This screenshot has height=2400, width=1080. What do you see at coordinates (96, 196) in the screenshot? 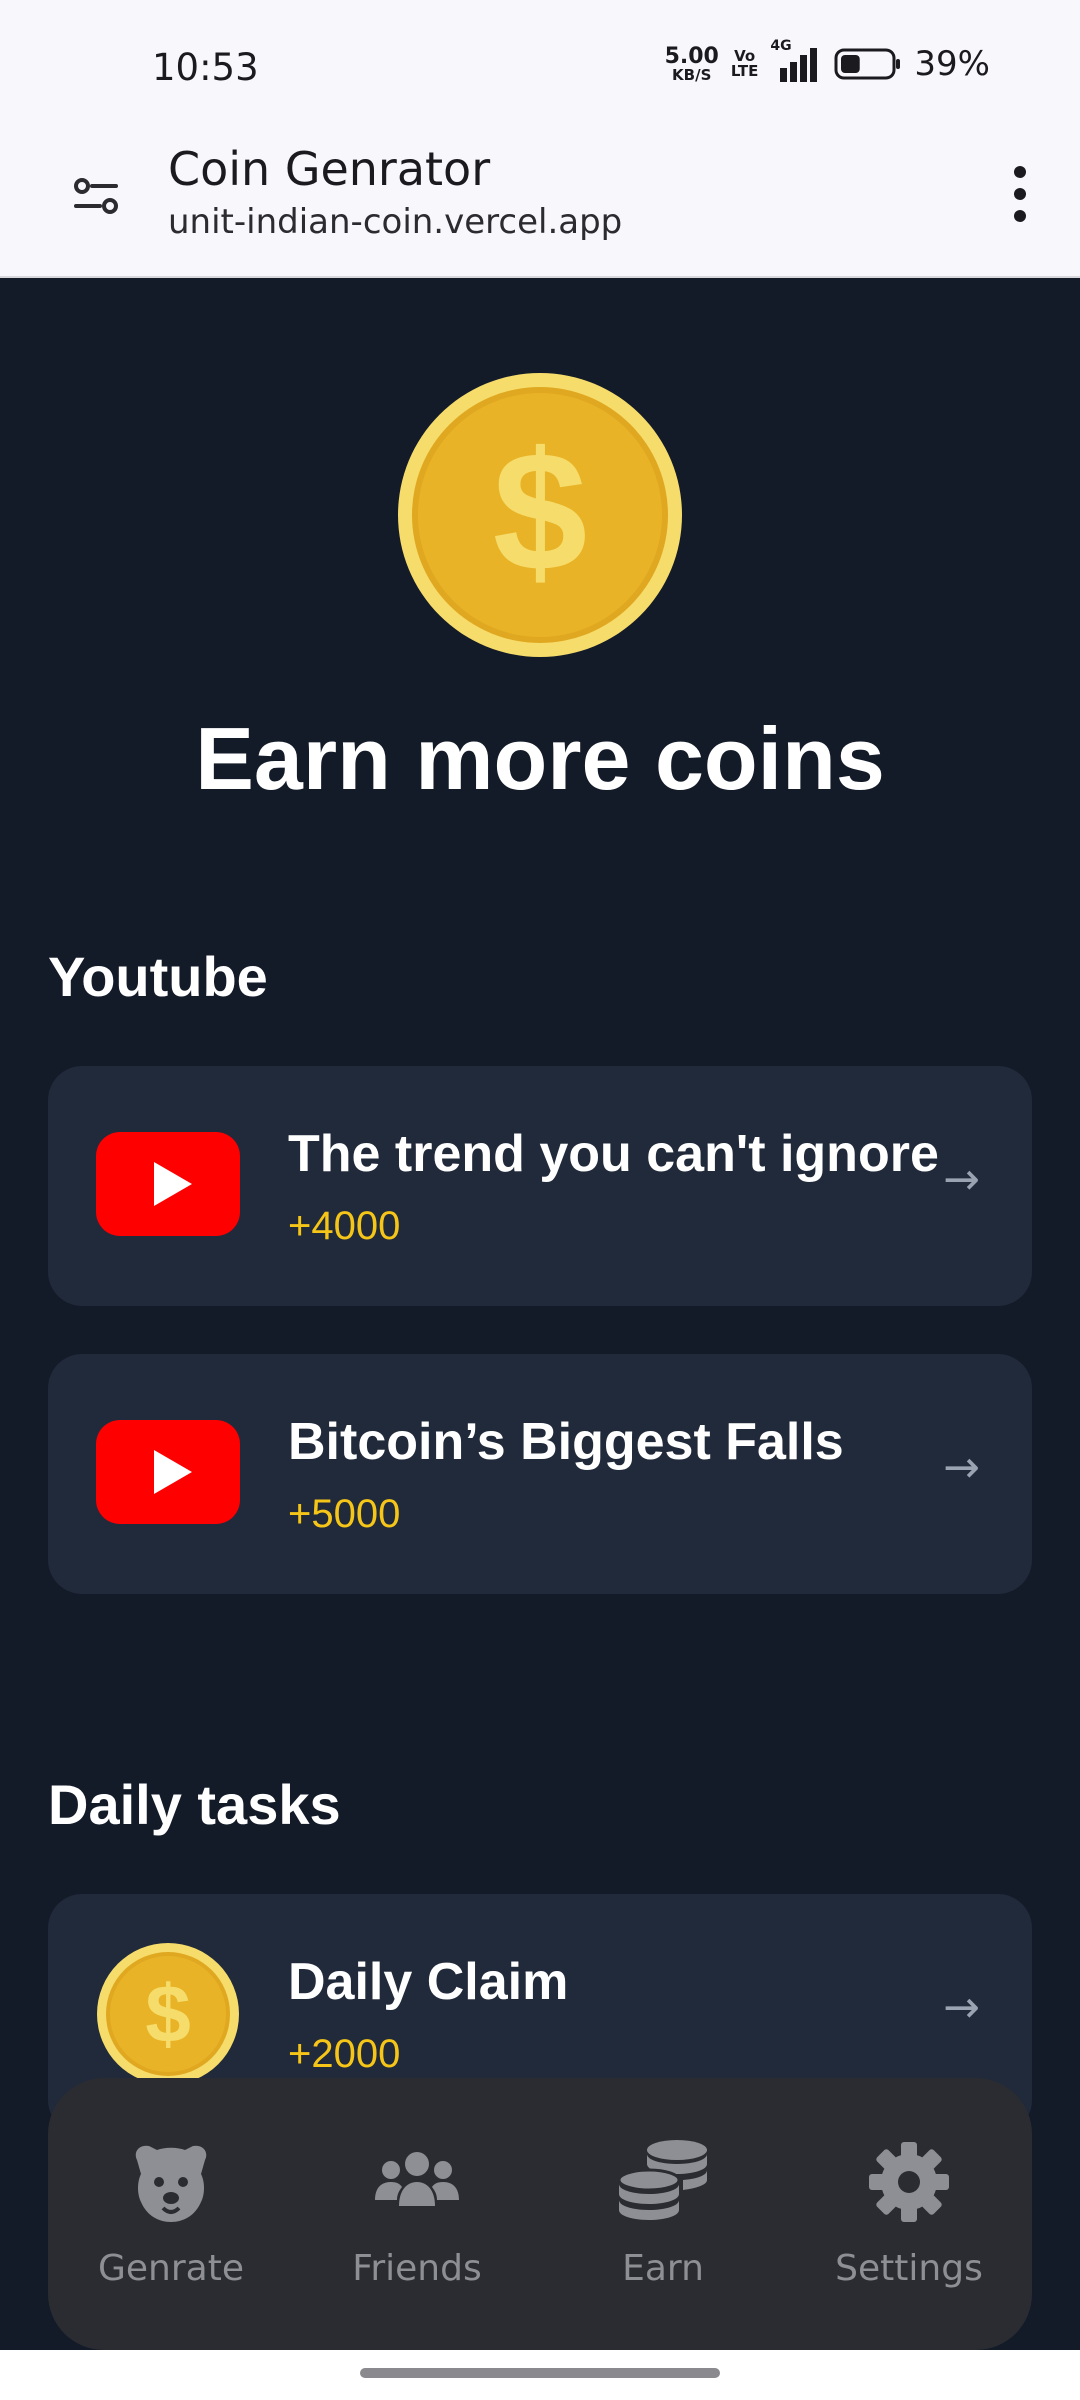
I see `site-settings-icon` at bounding box center [96, 196].